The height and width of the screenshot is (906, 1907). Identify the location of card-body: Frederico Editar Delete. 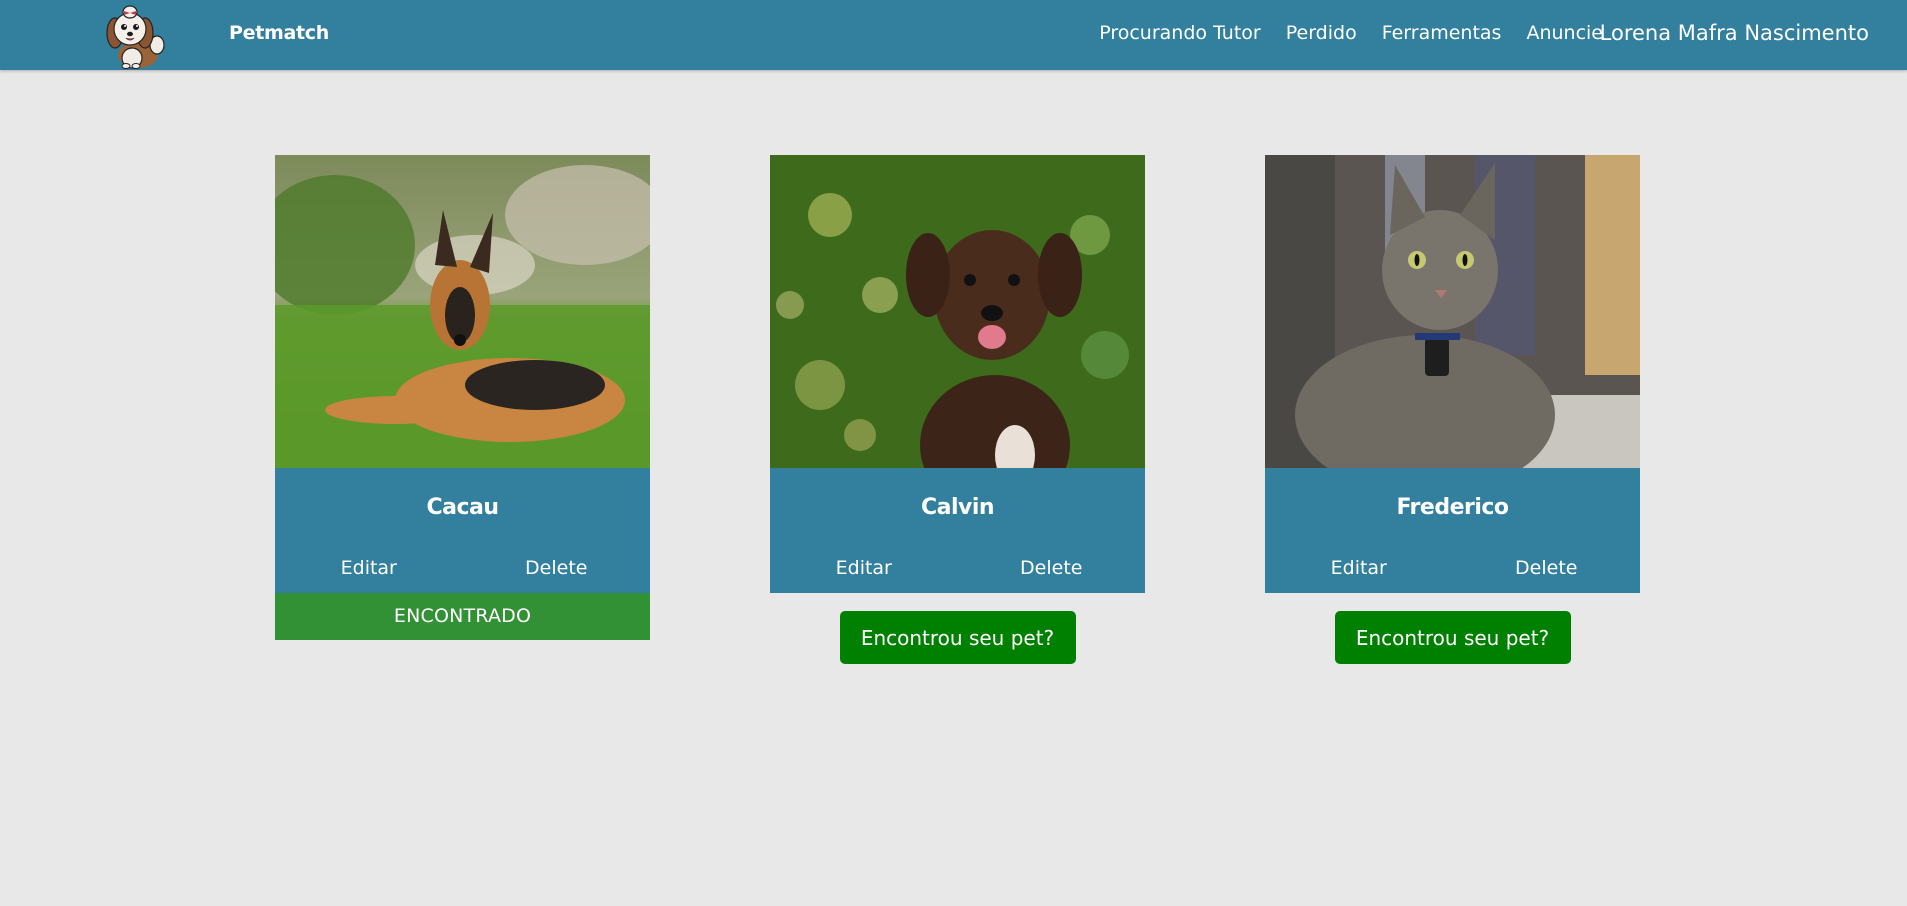
(1452, 530).